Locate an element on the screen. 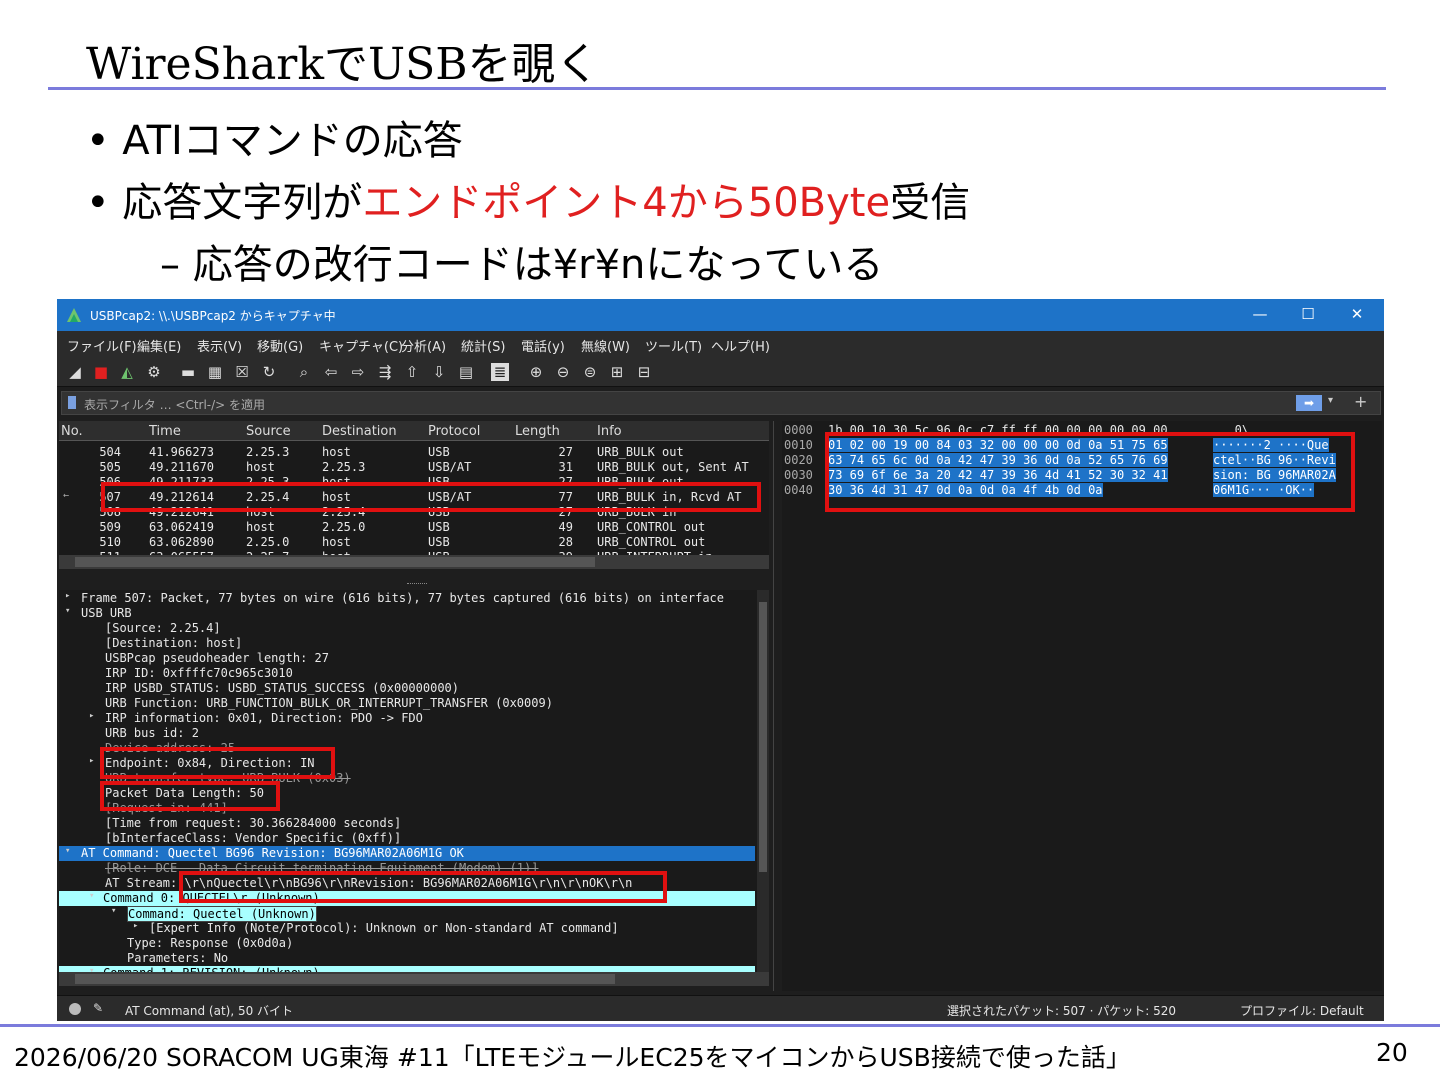  detail-row: Device address: 25 is located at coordinates (407, 748).